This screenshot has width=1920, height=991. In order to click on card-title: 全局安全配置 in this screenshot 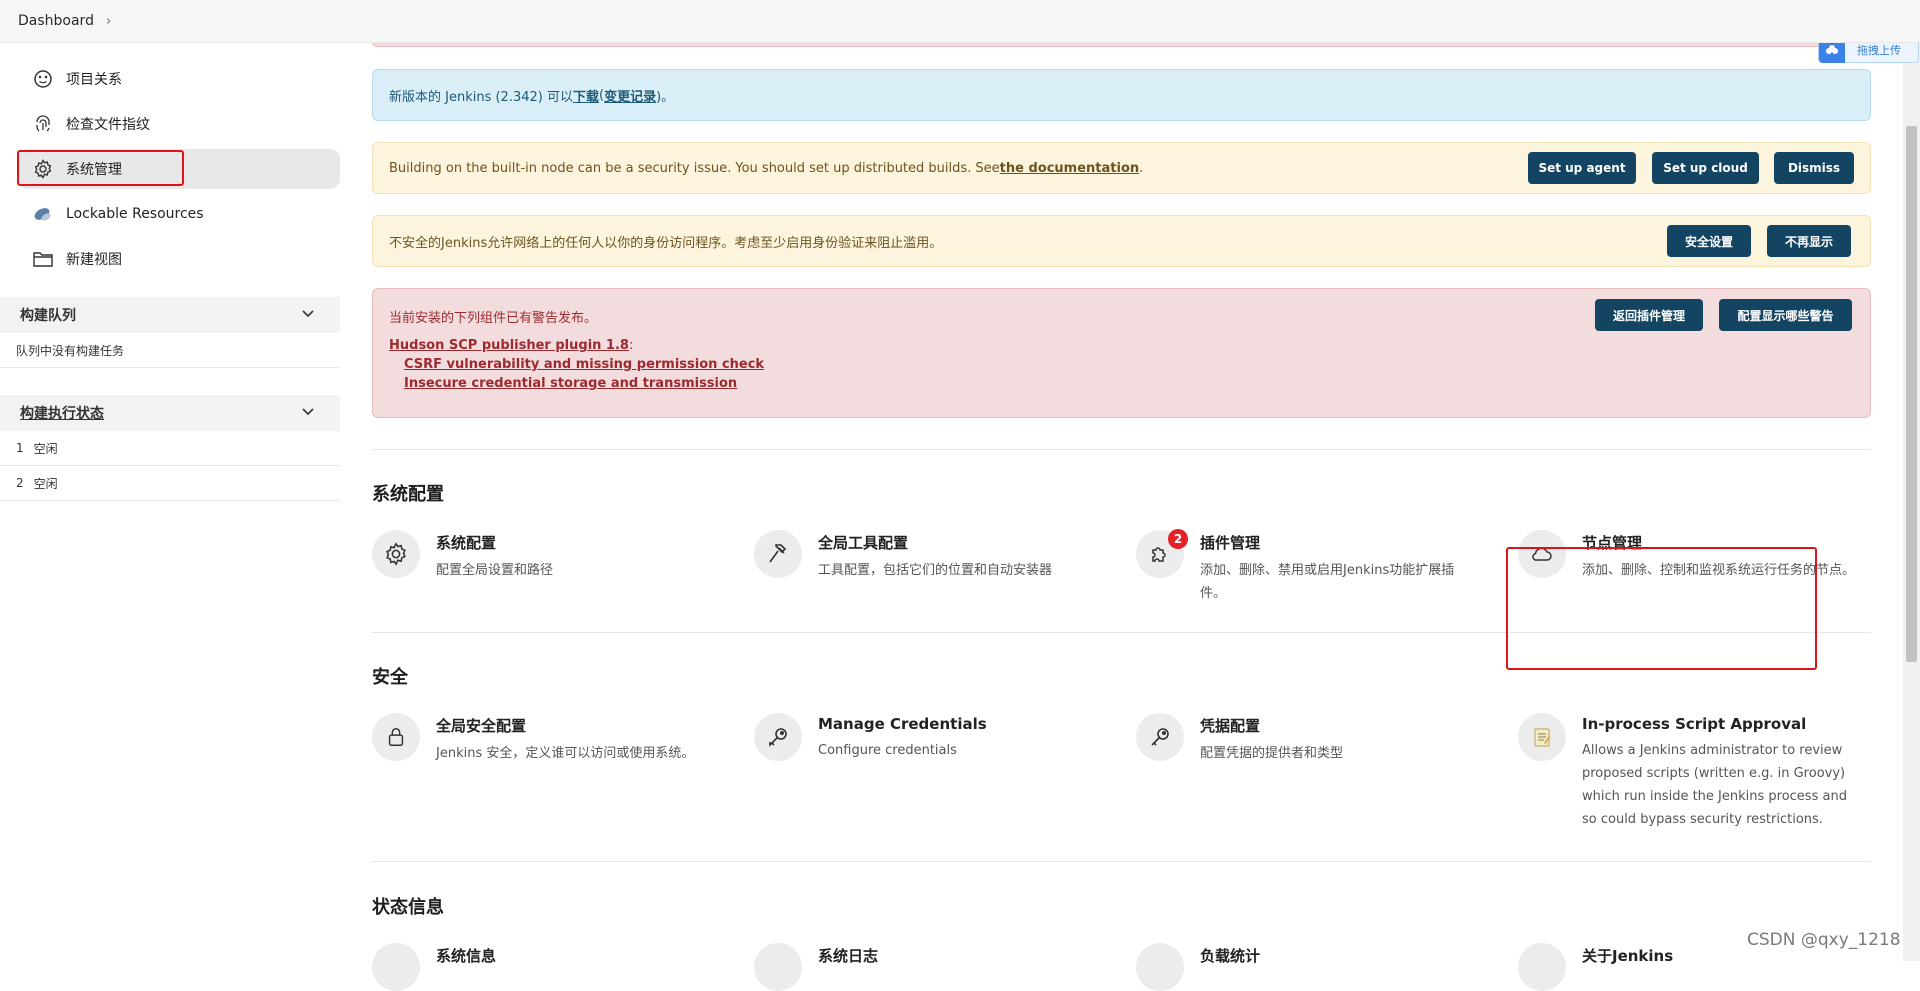, I will do `click(481, 726)`.